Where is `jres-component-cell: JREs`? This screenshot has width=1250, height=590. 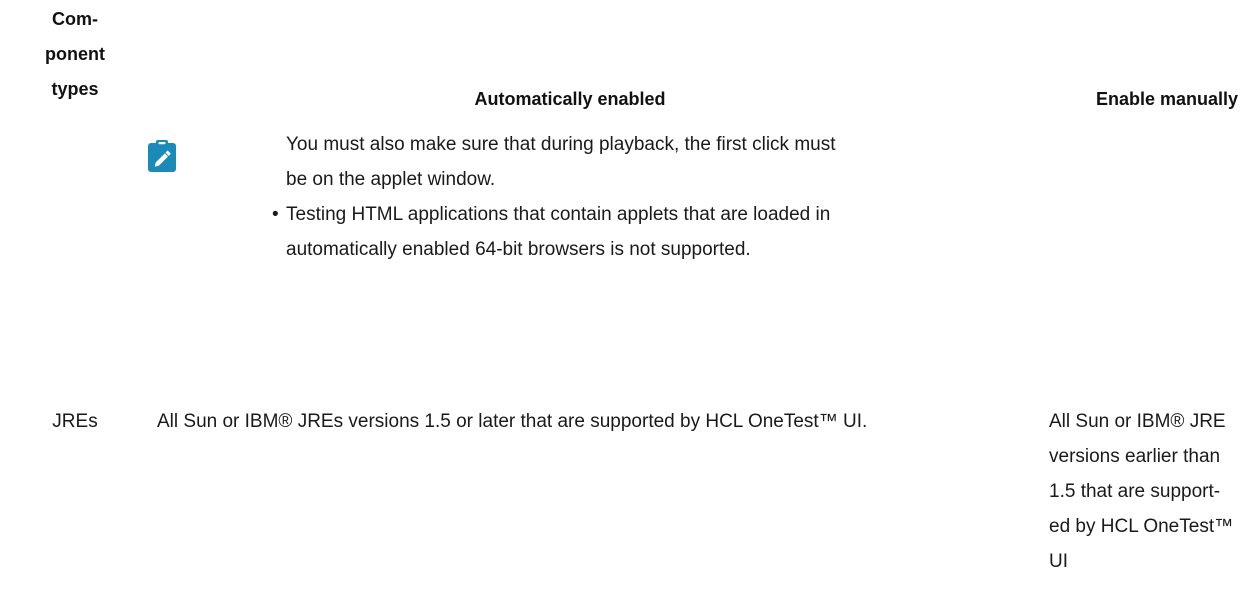
jres-component-cell: JREs is located at coordinates (75, 421).